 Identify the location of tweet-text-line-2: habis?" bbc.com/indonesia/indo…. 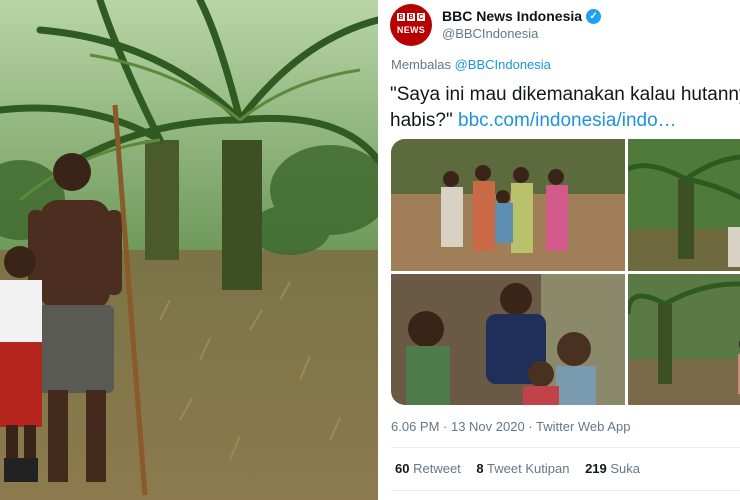
(565, 121).